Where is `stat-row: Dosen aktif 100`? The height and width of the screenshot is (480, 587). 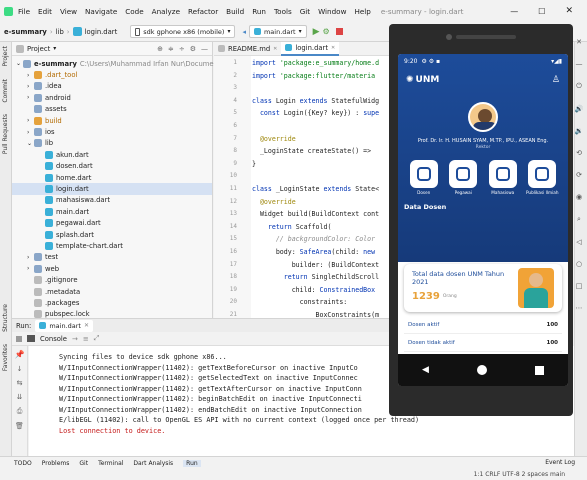 stat-row: Dosen aktif 100 is located at coordinates (483, 325).